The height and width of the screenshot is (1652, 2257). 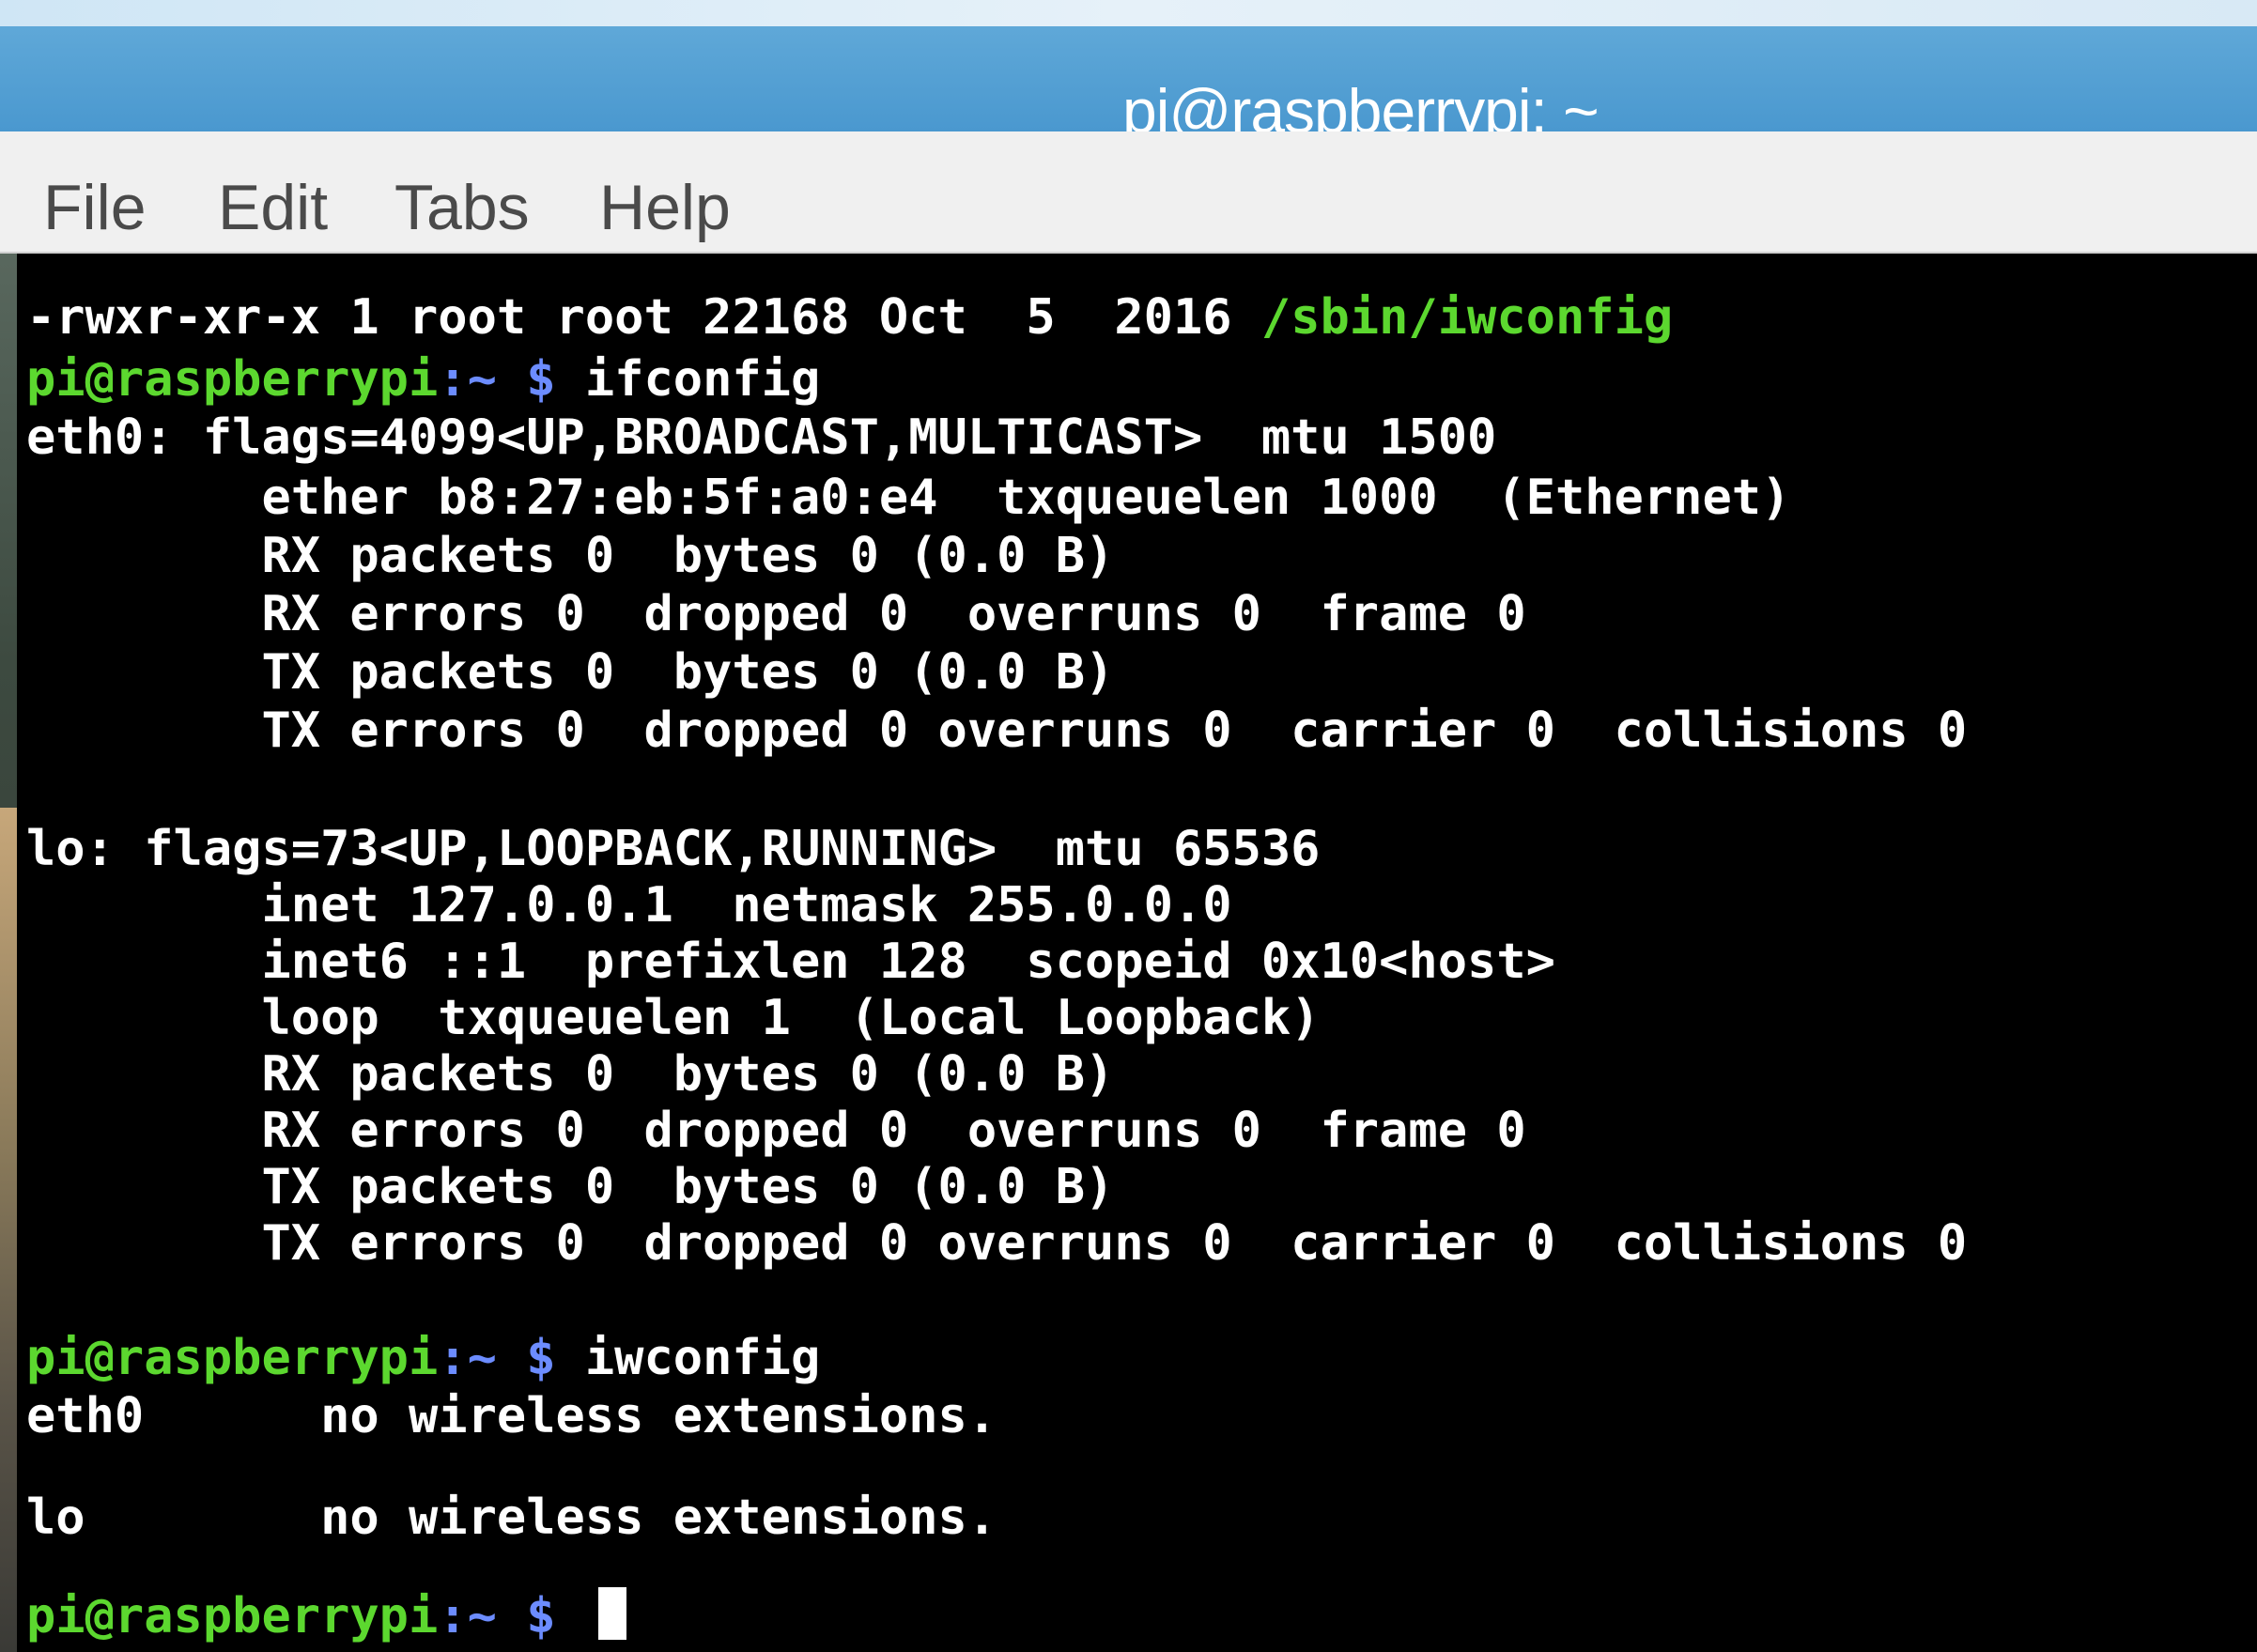 What do you see at coordinates (644, 317) in the screenshot?
I see `ls-output-text: -rwxr-xr-x 1 root root 22168 Oct 5 2016` at bounding box center [644, 317].